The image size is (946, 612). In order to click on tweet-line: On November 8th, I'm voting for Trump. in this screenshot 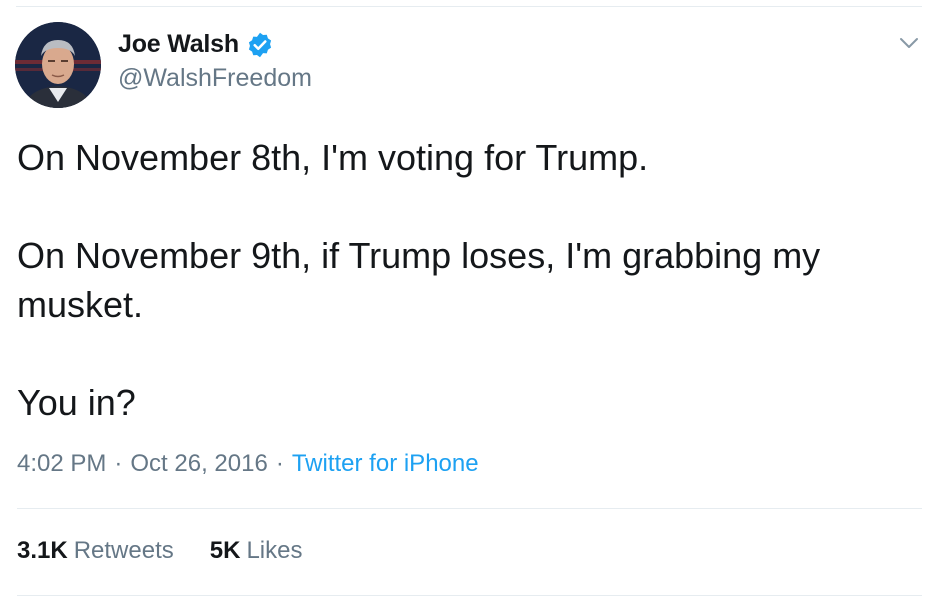, I will do `click(333, 157)`.